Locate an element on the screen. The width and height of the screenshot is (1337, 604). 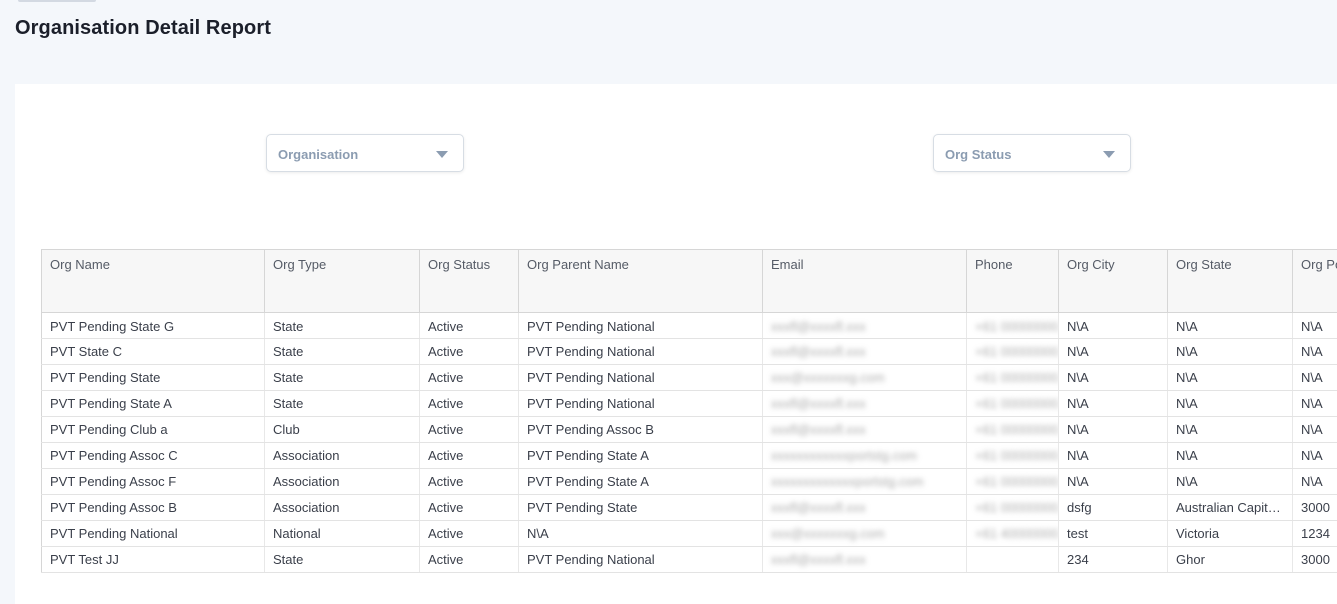
cell-email: xxx@xxxxxxxg.com is located at coordinates (865, 378).